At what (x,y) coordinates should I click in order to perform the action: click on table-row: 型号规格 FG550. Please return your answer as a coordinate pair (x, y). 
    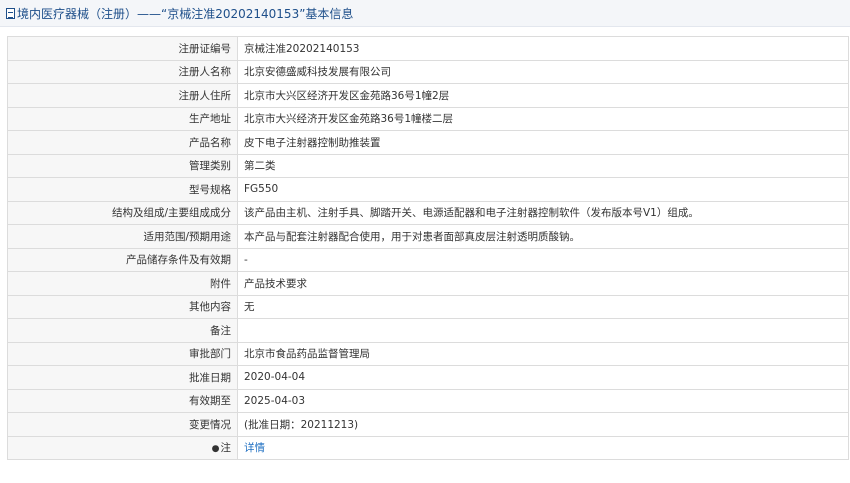
    Looking at the image, I should click on (428, 189).